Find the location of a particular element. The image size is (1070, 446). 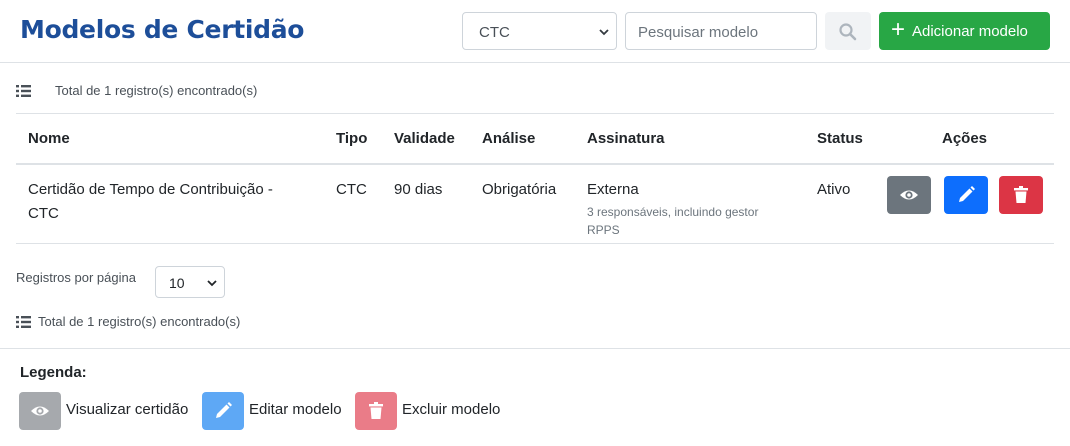

column-header-acoes: Ações is located at coordinates (964, 139).